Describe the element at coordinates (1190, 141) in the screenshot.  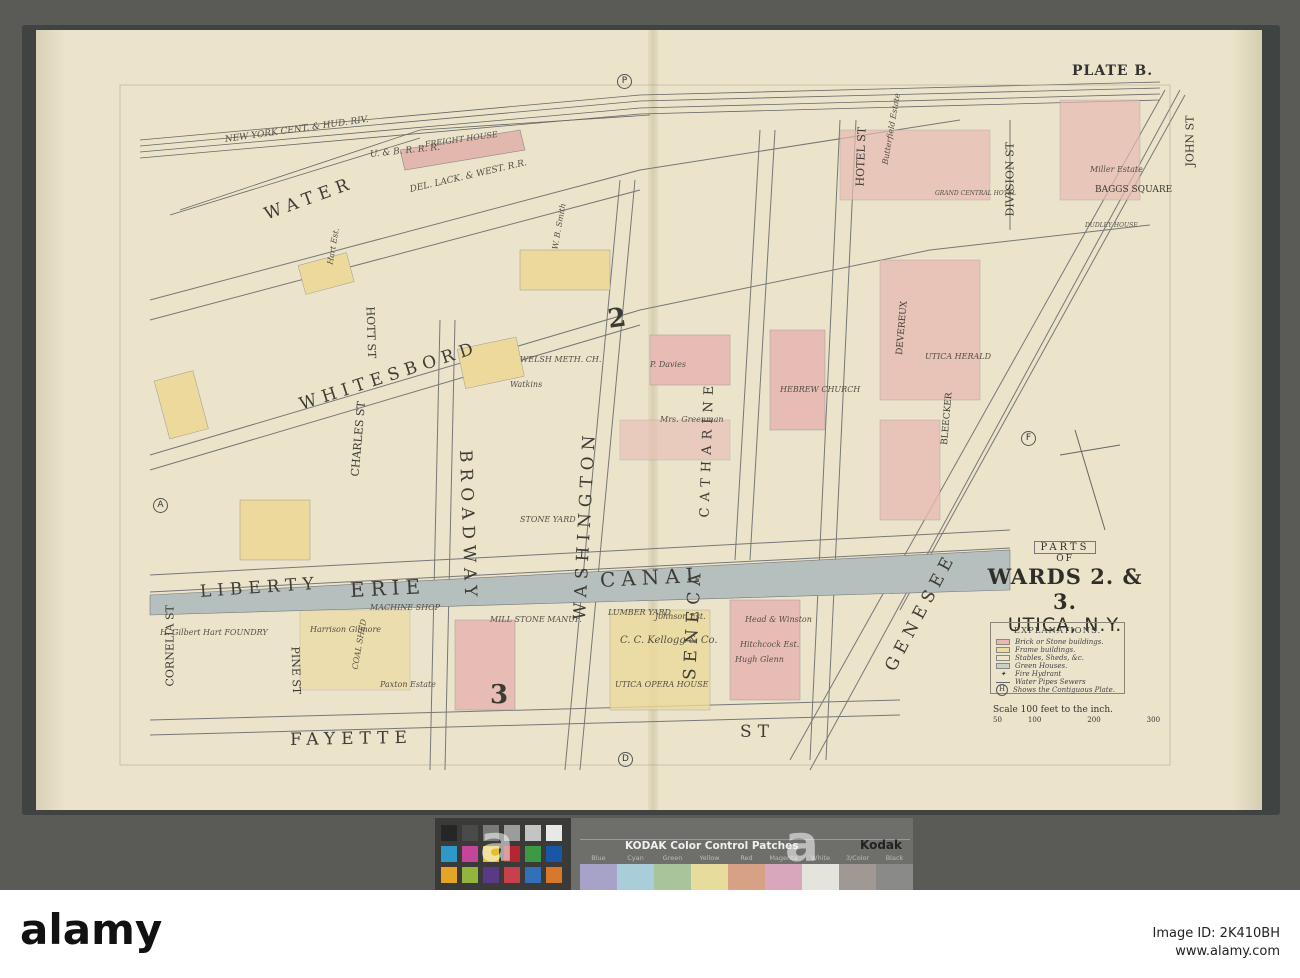
I see `street-label-john: JOHN ST` at that location.